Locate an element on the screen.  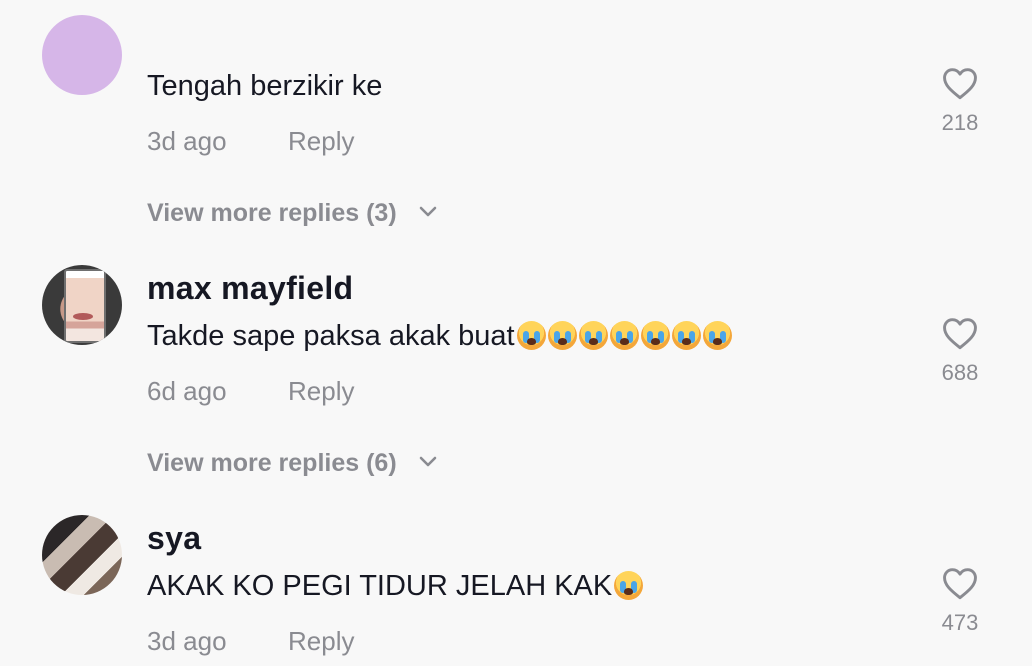
like-button: 473 is located at coordinates (960, 601).